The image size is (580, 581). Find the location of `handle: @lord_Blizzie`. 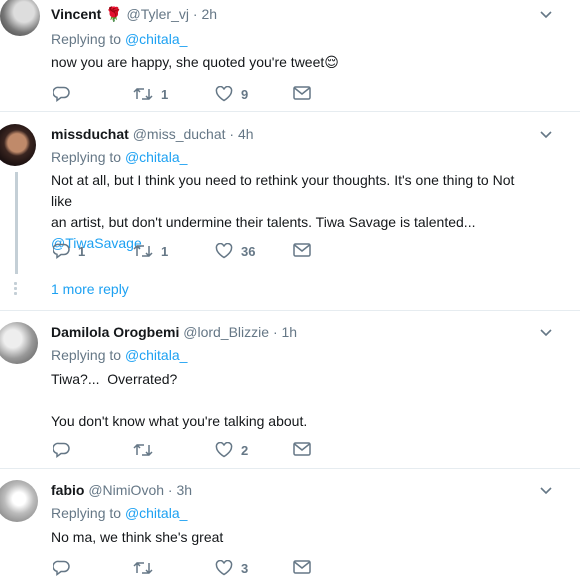

handle: @lord_Blizzie is located at coordinates (226, 332).